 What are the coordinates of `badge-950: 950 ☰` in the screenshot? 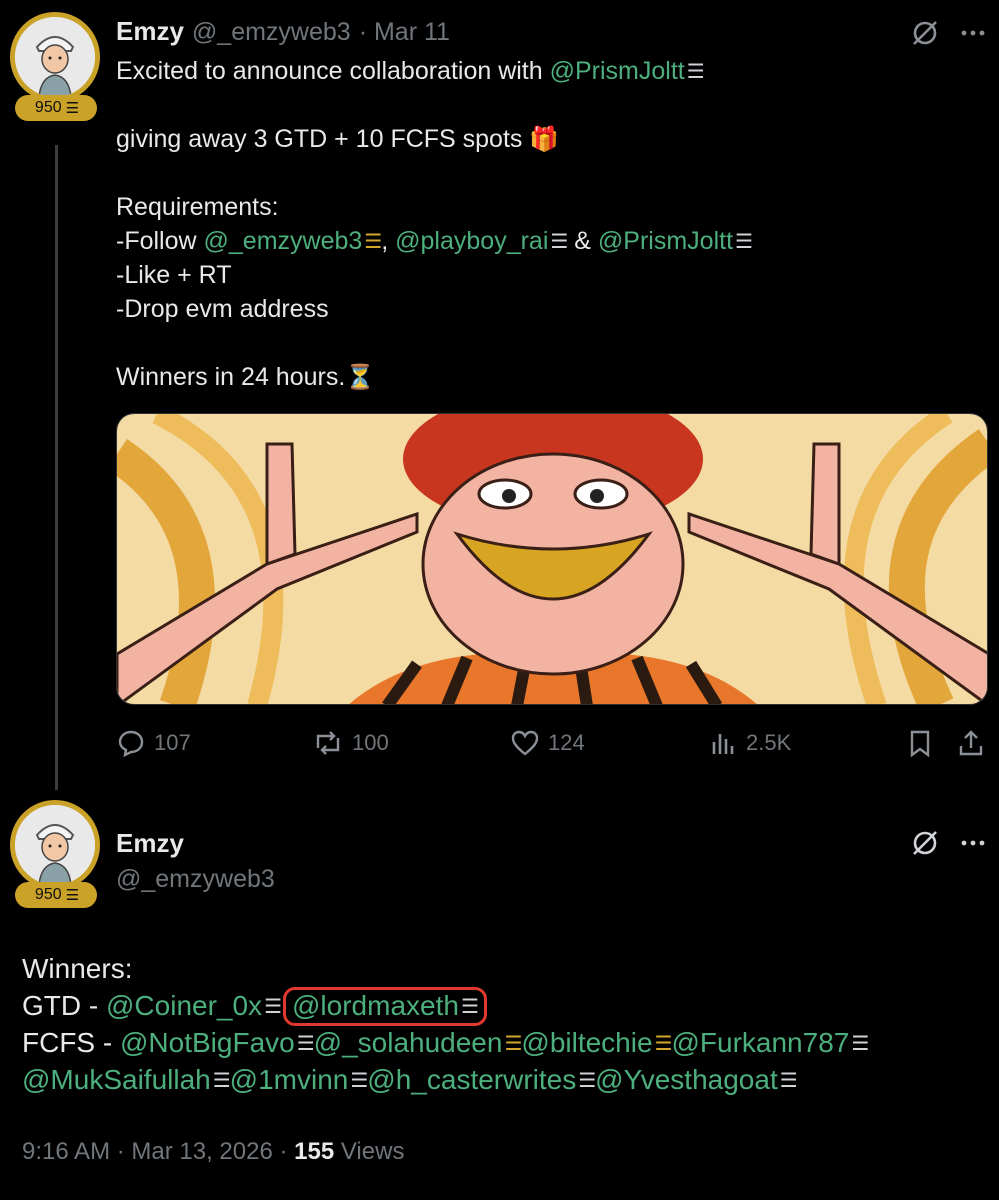 It's located at (56, 108).